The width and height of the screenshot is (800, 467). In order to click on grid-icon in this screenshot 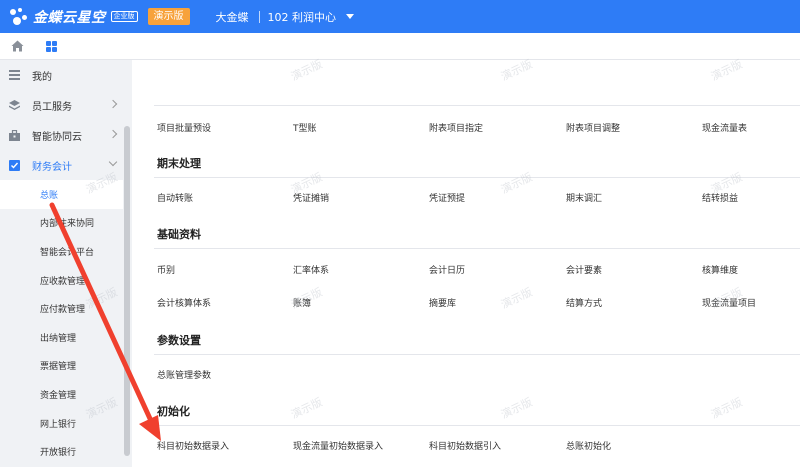, I will do `click(51, 46)`.